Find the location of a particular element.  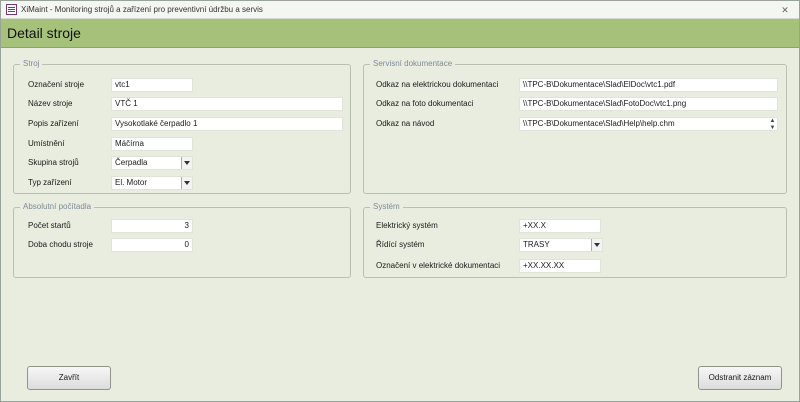

label-typ-zarizeni: Typ zařízení is located at coordinates (50, 182).